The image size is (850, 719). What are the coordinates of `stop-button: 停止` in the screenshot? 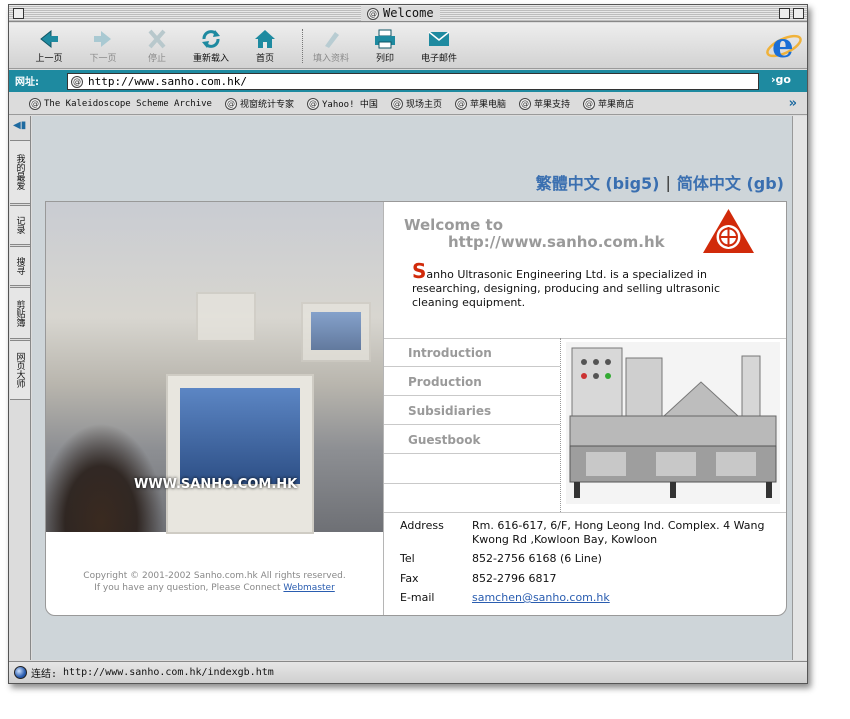 It's located at (157, 46).